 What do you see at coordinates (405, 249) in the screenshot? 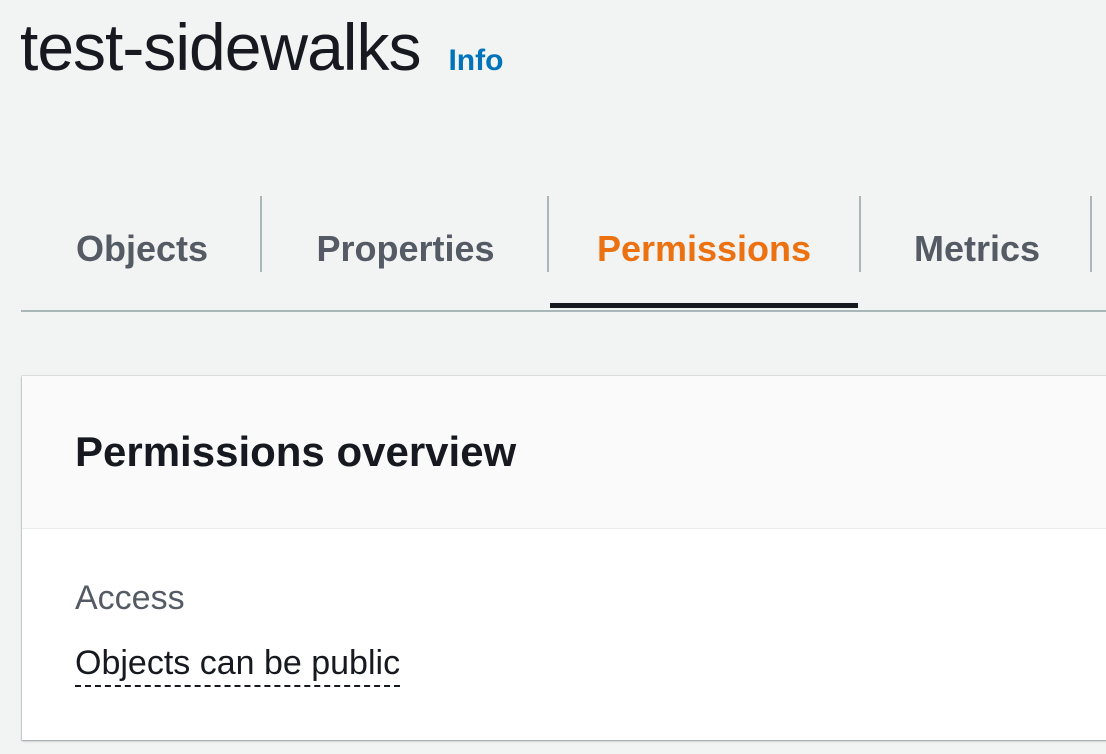
I see `tab-properties: Properties` at bounding box center [405, 249].